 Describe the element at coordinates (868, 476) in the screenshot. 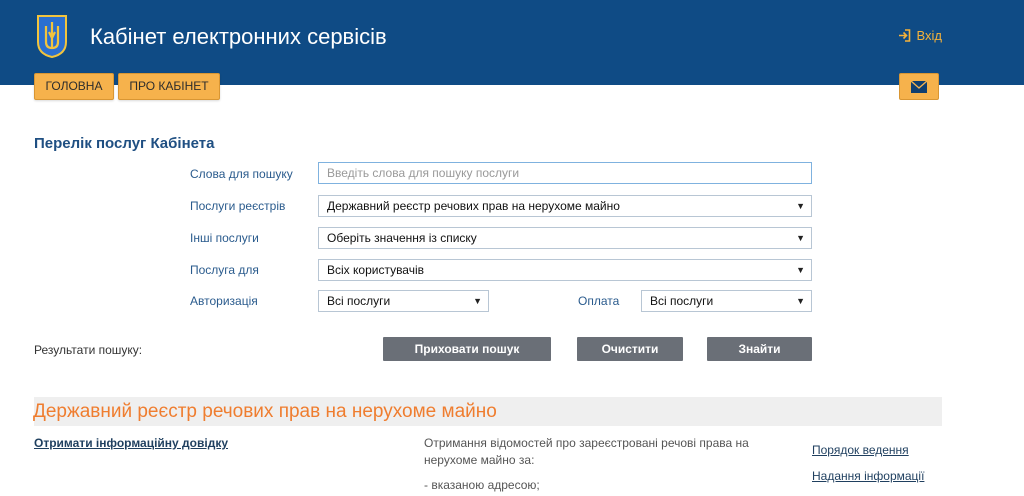

I see `providing-info-link: Надання інформації` at that location.